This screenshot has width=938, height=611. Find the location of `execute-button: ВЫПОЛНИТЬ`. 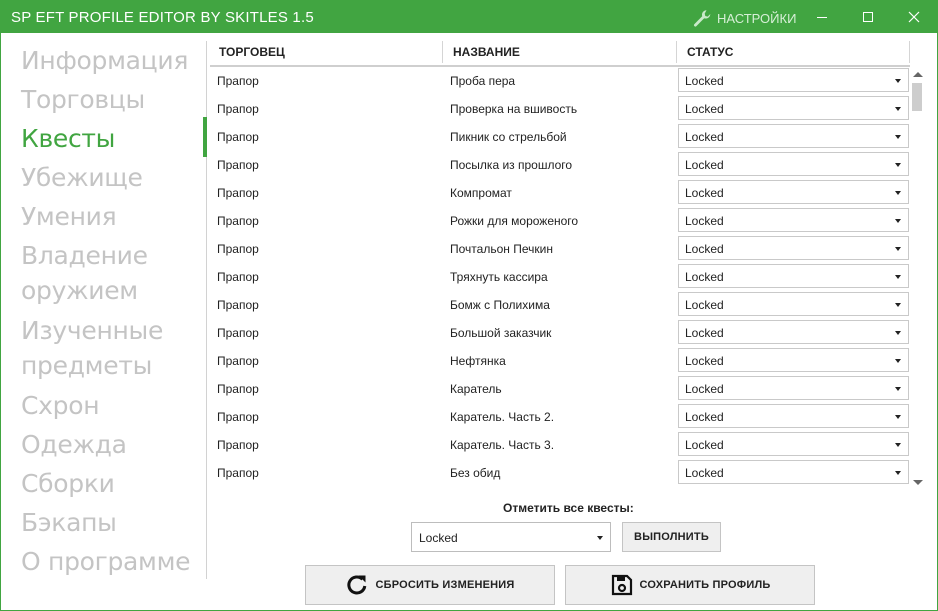

execute-button: ВЫПОЛНИТЬ is located at coordinates (671, 537).